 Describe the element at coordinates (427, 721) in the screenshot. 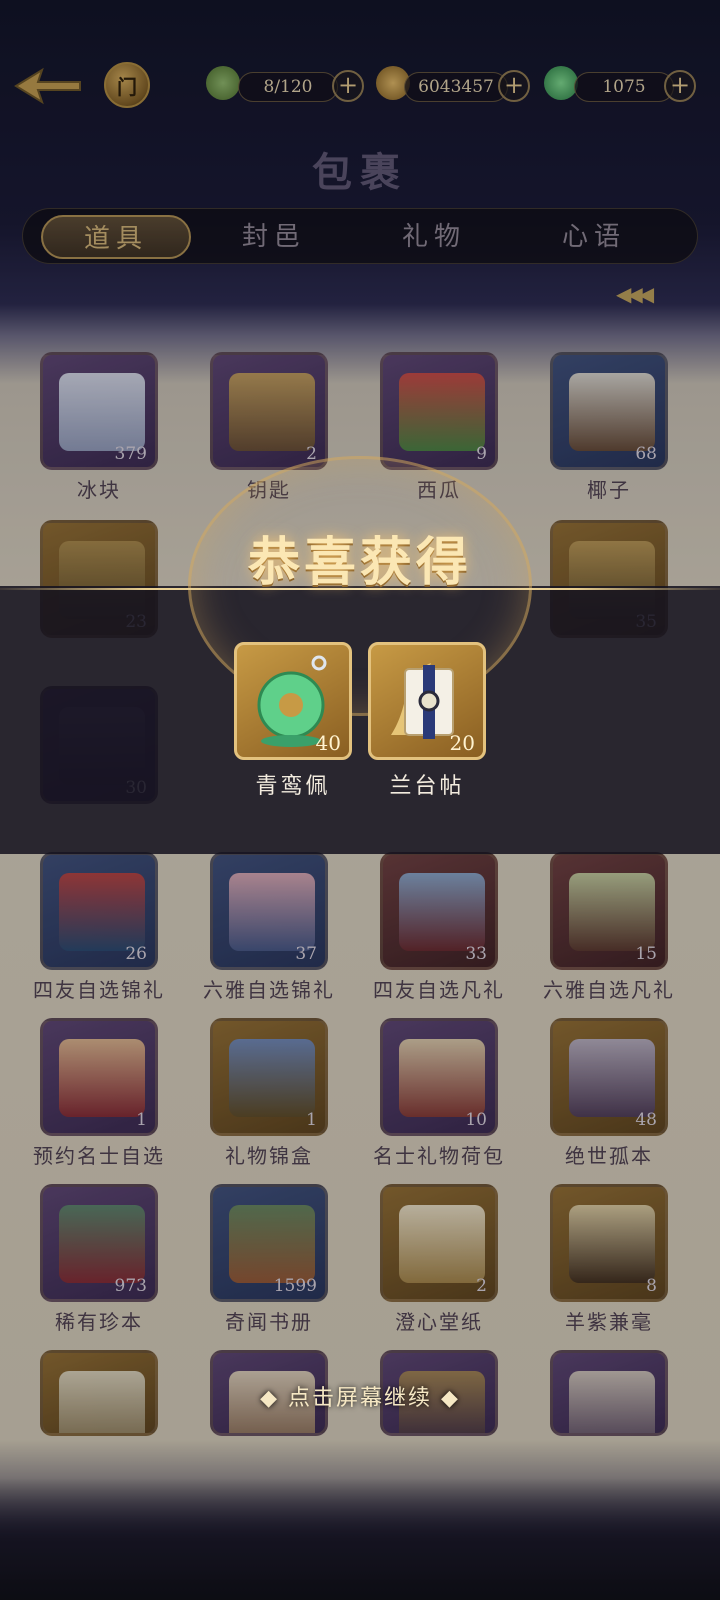

I see `reward-item: 20 兰台帖` at that location.